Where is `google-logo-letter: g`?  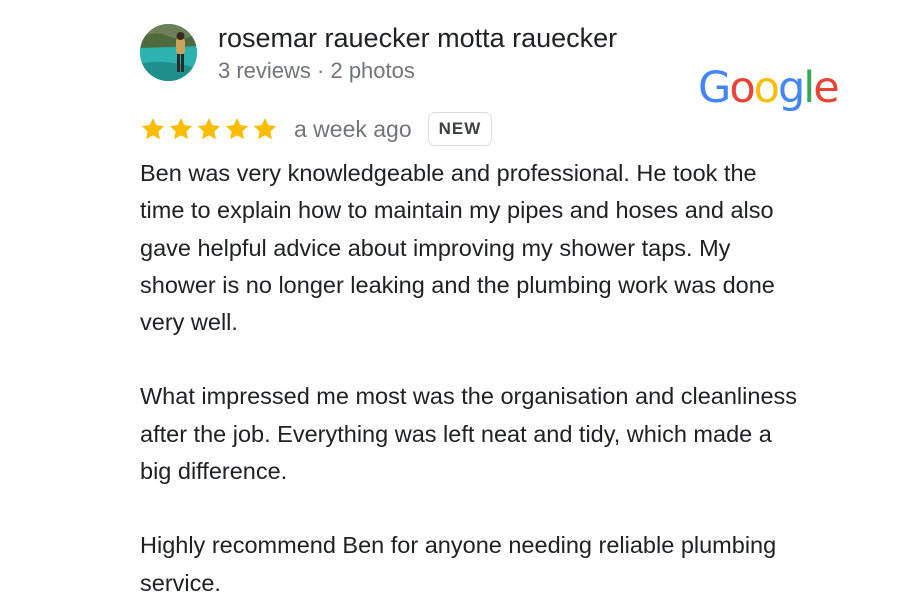 google-logo-letter: g is located at coordinates (791, 88).